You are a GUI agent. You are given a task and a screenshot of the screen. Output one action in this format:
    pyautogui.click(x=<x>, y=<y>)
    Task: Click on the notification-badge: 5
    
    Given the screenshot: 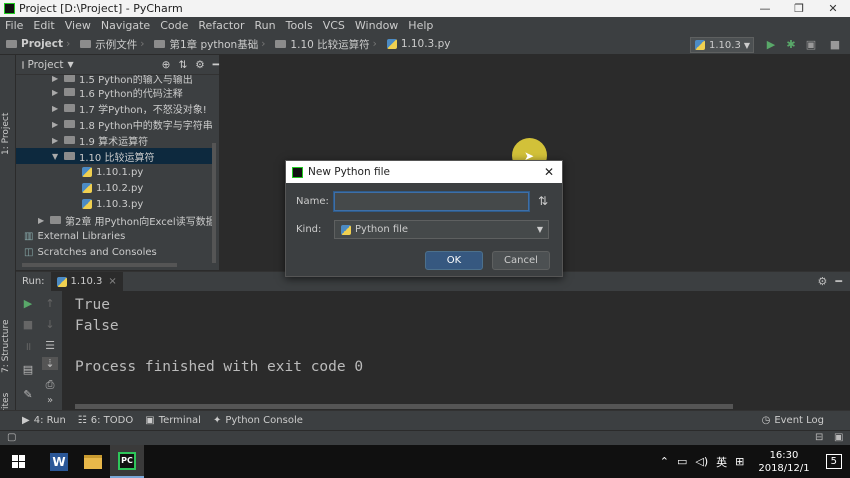 What is the action you would take?
    pyautogui.click(x=833, y=461)
    